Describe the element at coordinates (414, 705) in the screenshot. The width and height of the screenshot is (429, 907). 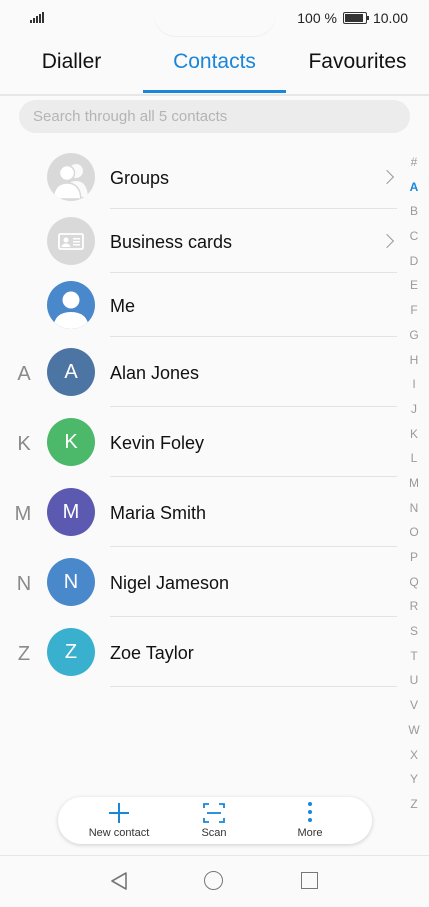
I see `index-letter: V` at that location.